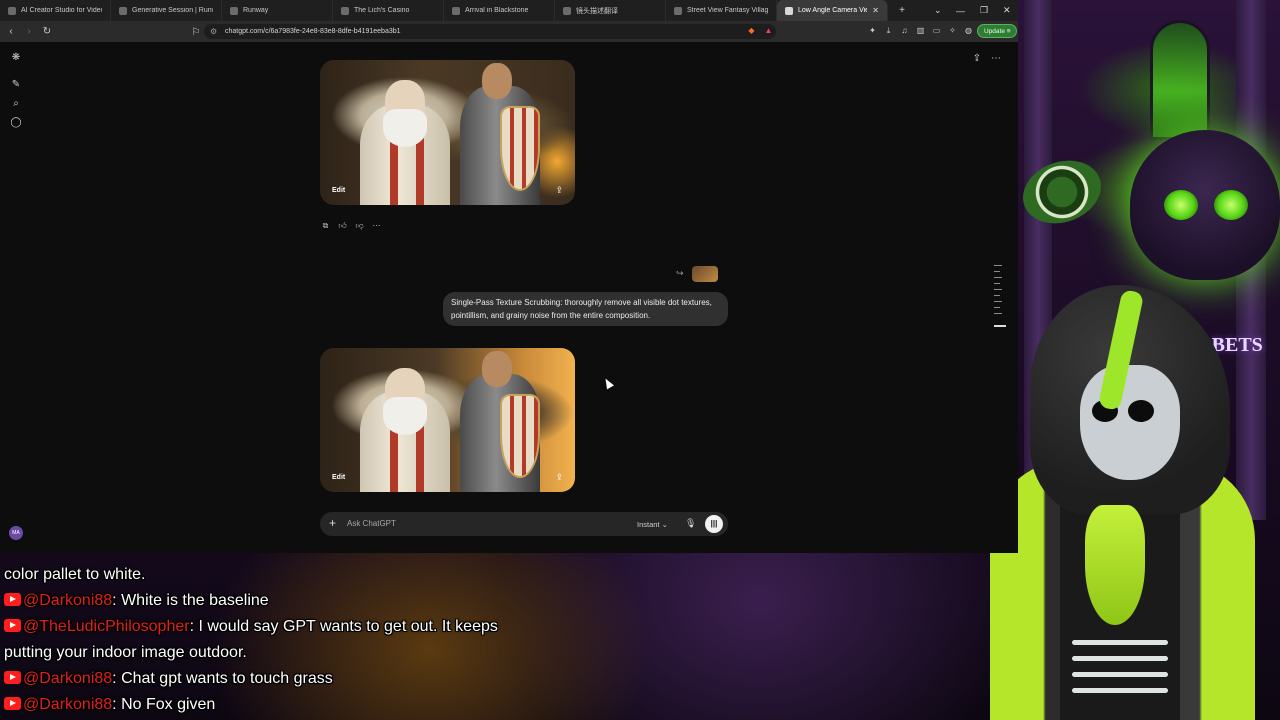 The width and height of the screenshot is (1280, 720). What do you see at coordinates (994, 31) in the screenshot?
I see `update-label: Update` at bounding box center [994, 31].